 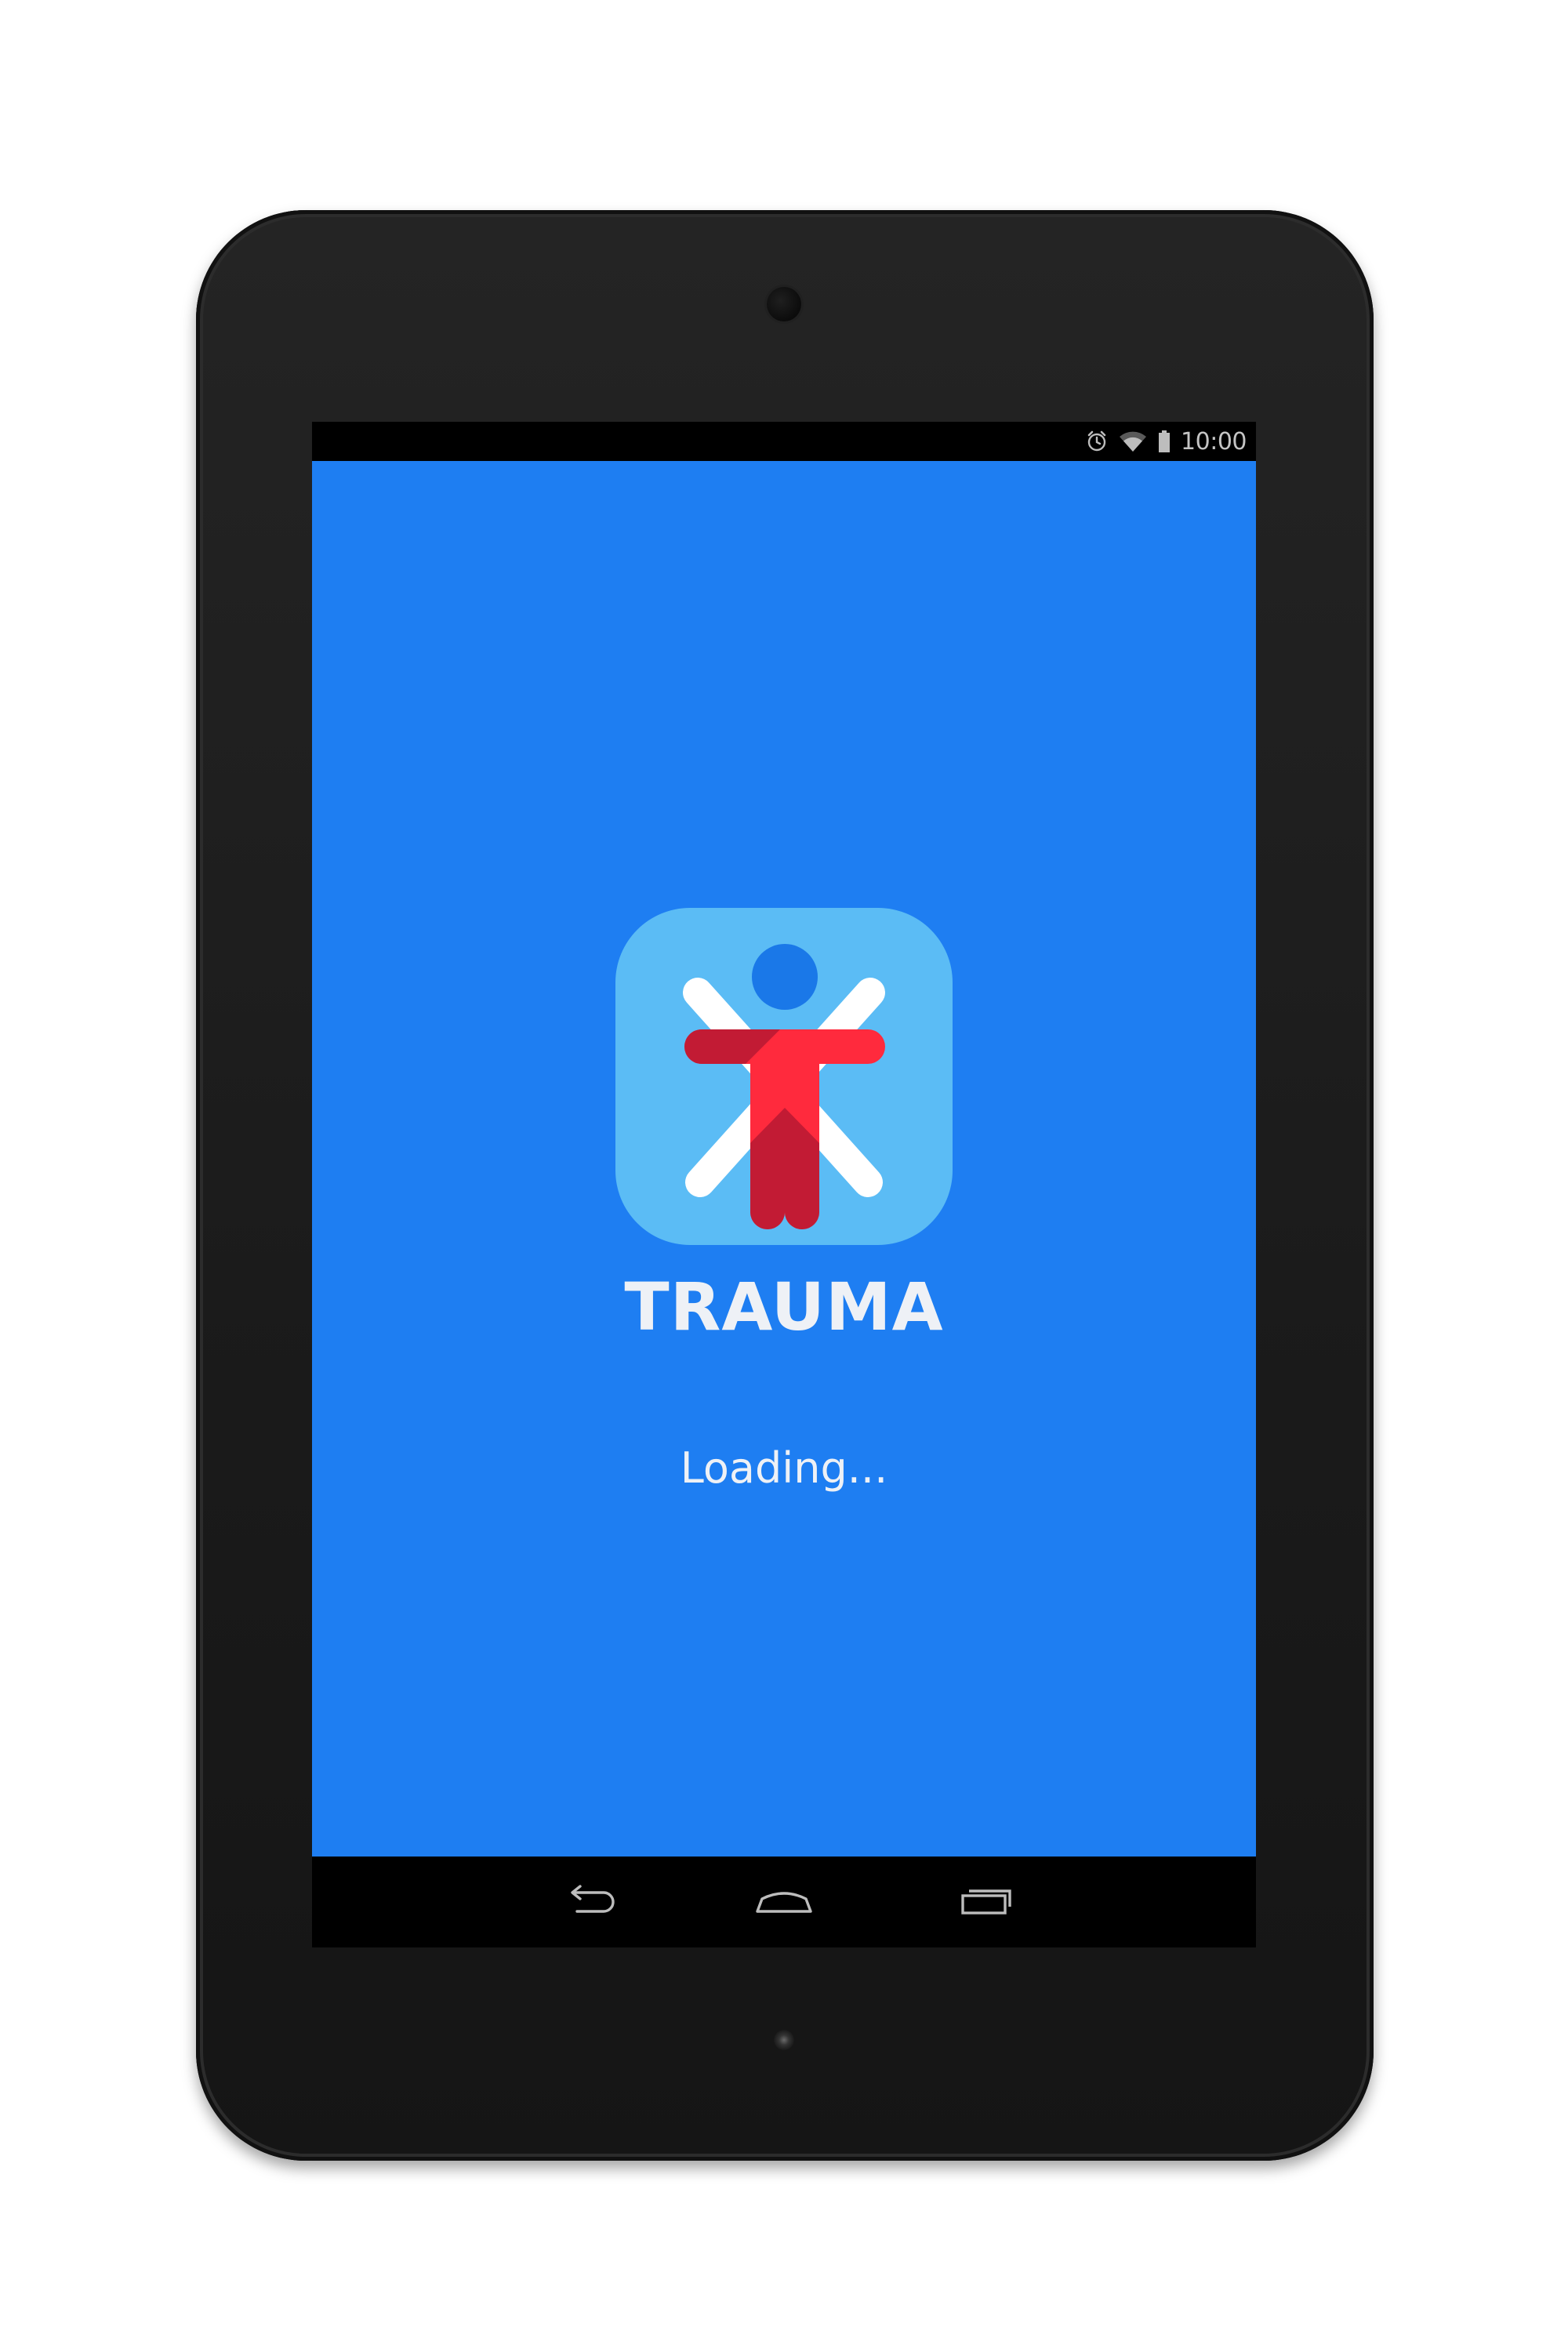 I want to click on home-button, so click(x=784, y=1902).